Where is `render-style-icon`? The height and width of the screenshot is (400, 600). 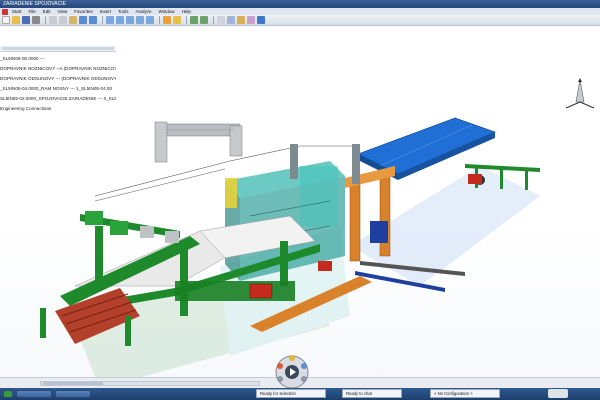
render-style-icon is located at coordinates (177, 20).